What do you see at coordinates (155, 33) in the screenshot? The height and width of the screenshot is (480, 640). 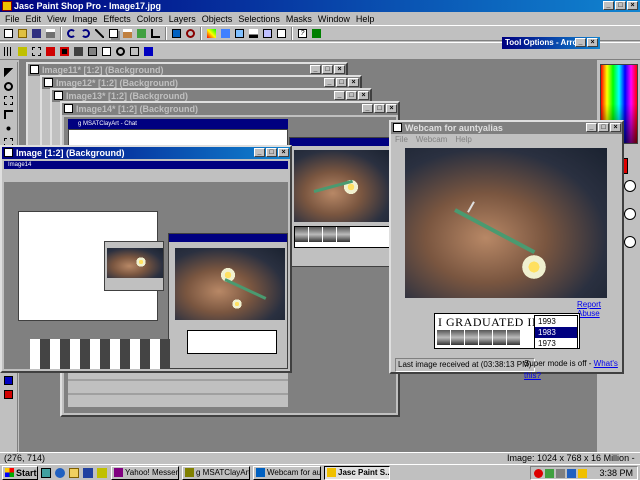 I see `crop-icon` at bounding box center [155, 33].